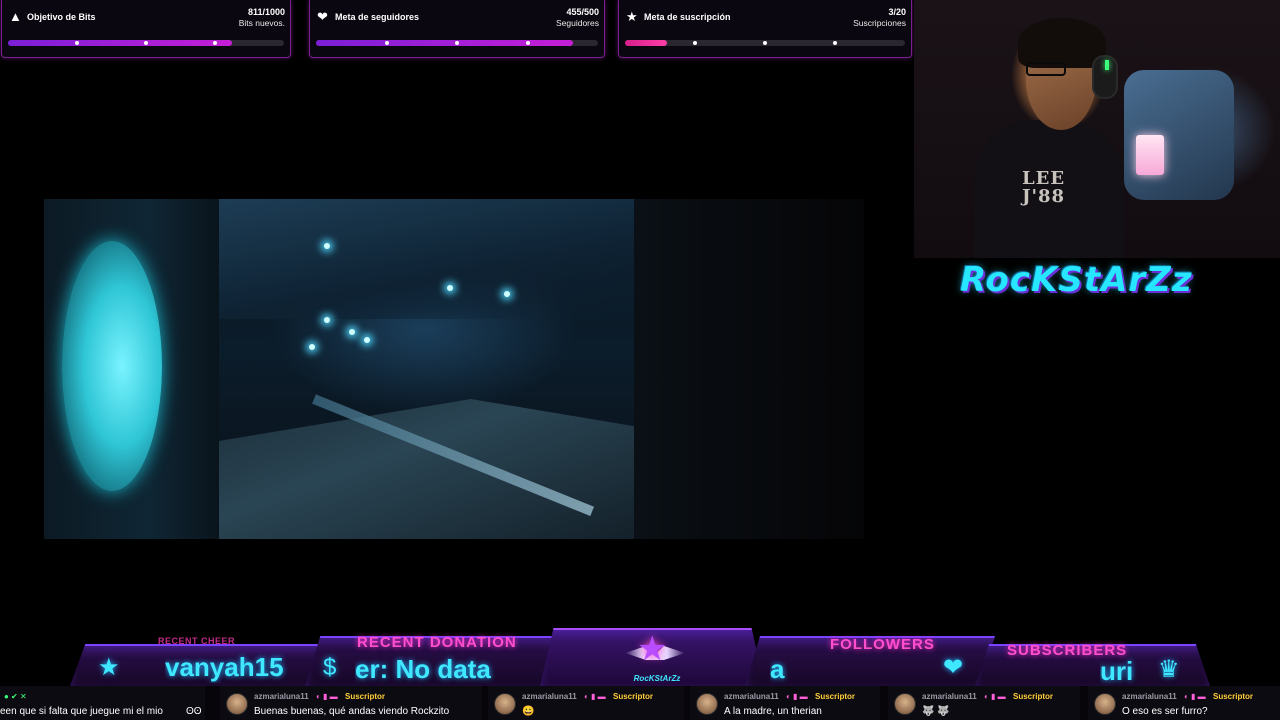  What do you see at coordinates (577, 23) in the screenshot?
I see `goal-subtitle: Seguidores` at bounding box center [577, 23].